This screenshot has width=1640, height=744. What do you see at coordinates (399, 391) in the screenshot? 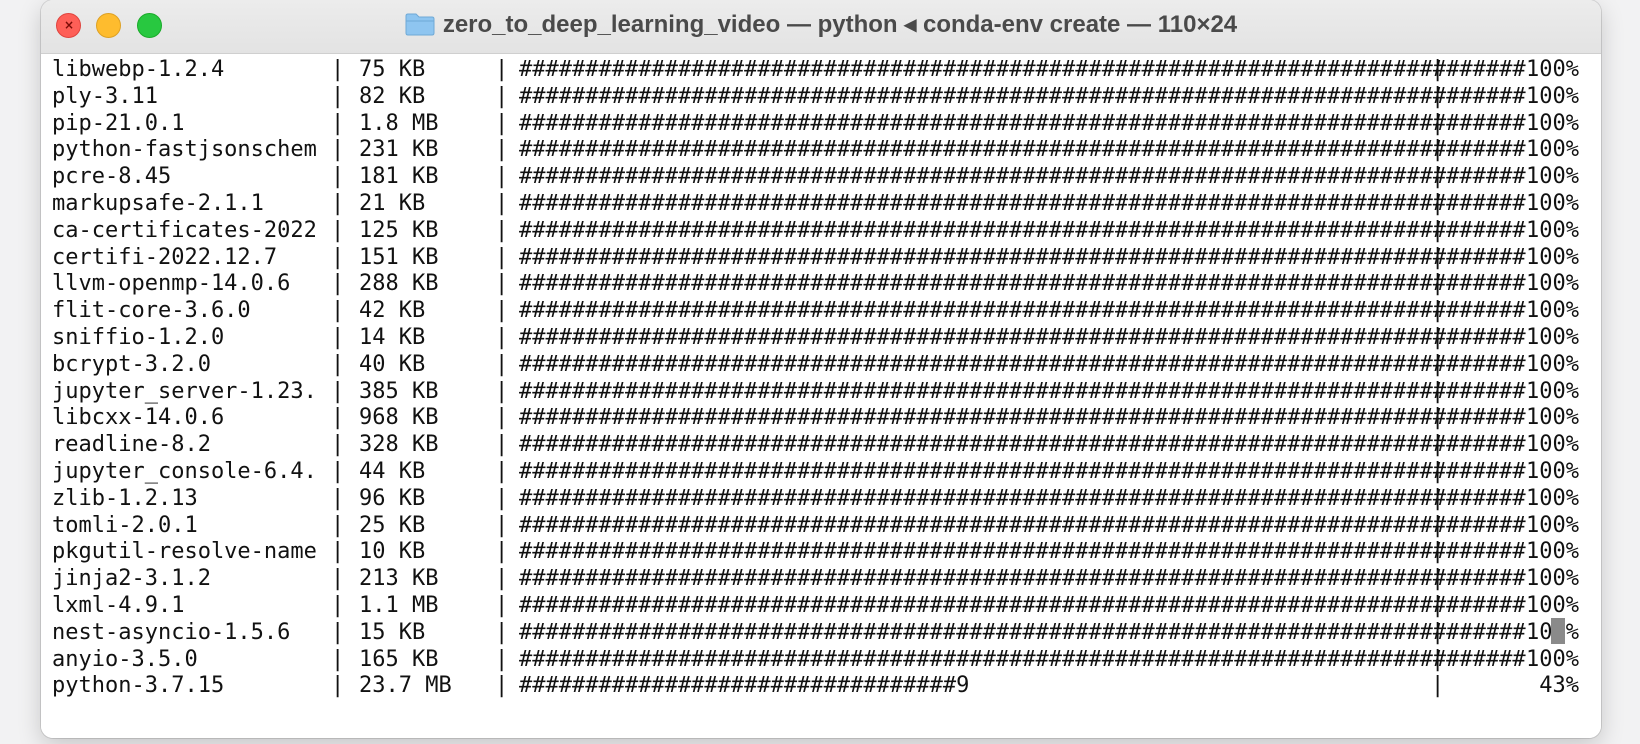
I see `package-size: 385 KB` at bounding box center [399, 391].